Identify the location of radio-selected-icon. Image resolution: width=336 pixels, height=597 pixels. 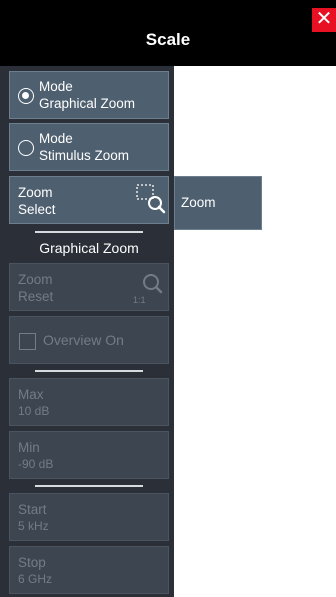
(26, 96).